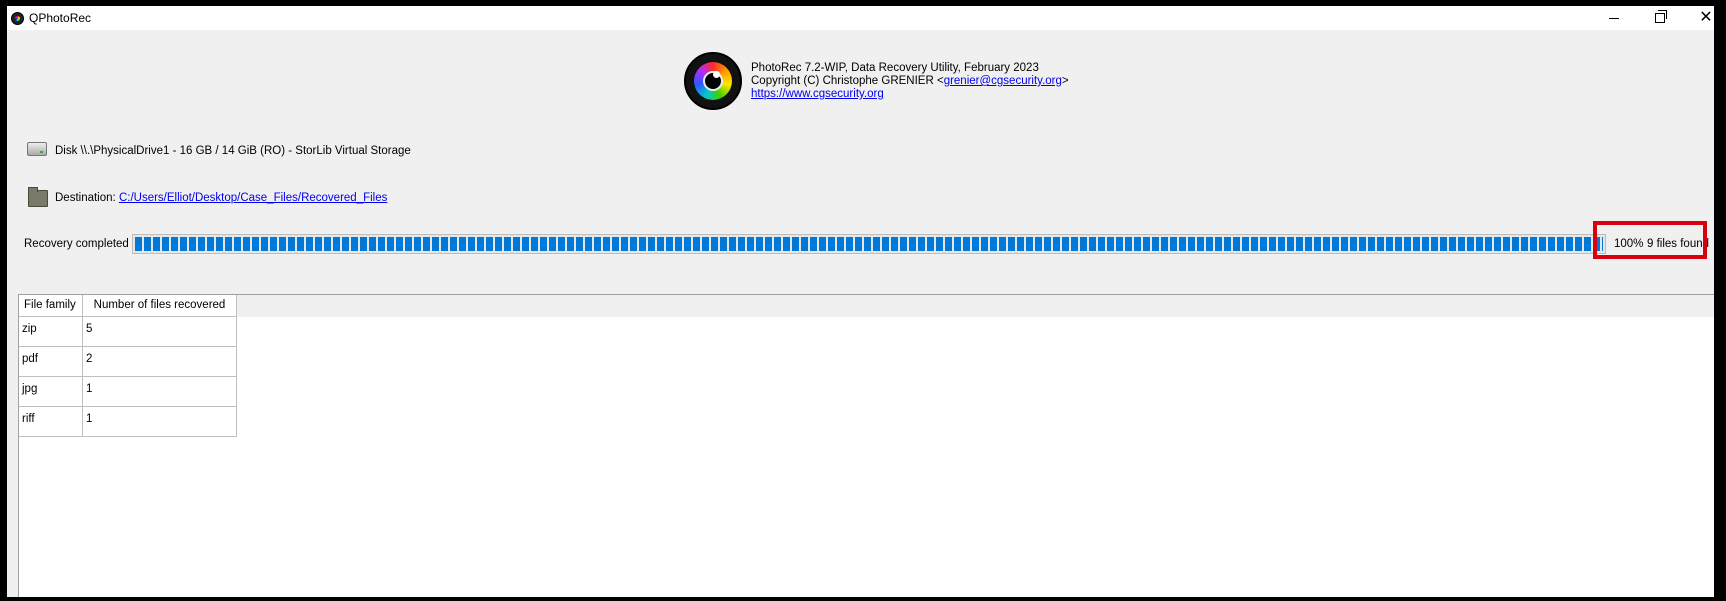 This screenshot has height=601, width=1726. Describe the element at coordinates (1650, 240) in the screenshot. I see `highlight-box` at that location.